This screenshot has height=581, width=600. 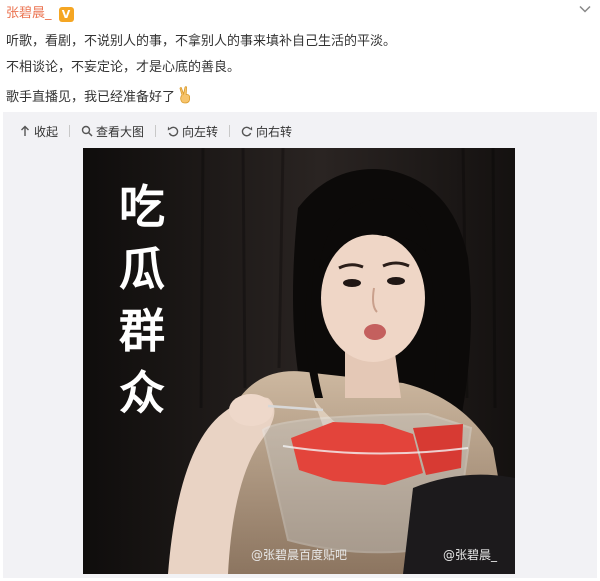 I want to click on post-header: 张碧晨_ V, so click(x=40, y=14).